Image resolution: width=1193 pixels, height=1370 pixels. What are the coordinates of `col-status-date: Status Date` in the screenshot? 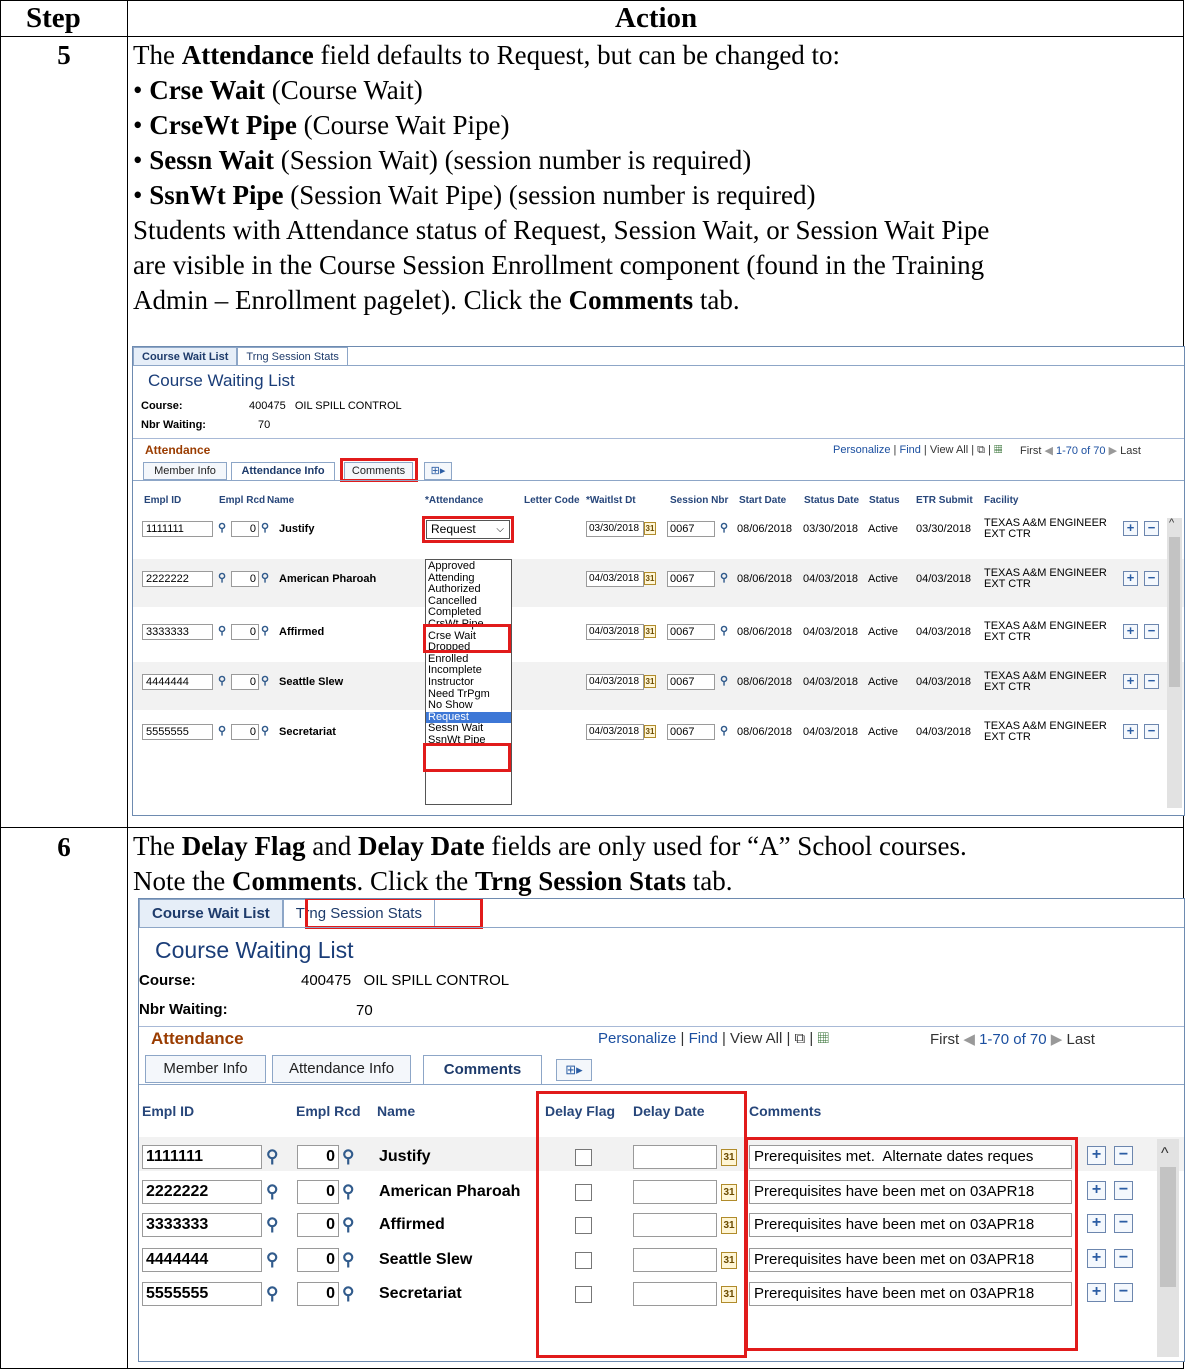 It's located at (831, 500).